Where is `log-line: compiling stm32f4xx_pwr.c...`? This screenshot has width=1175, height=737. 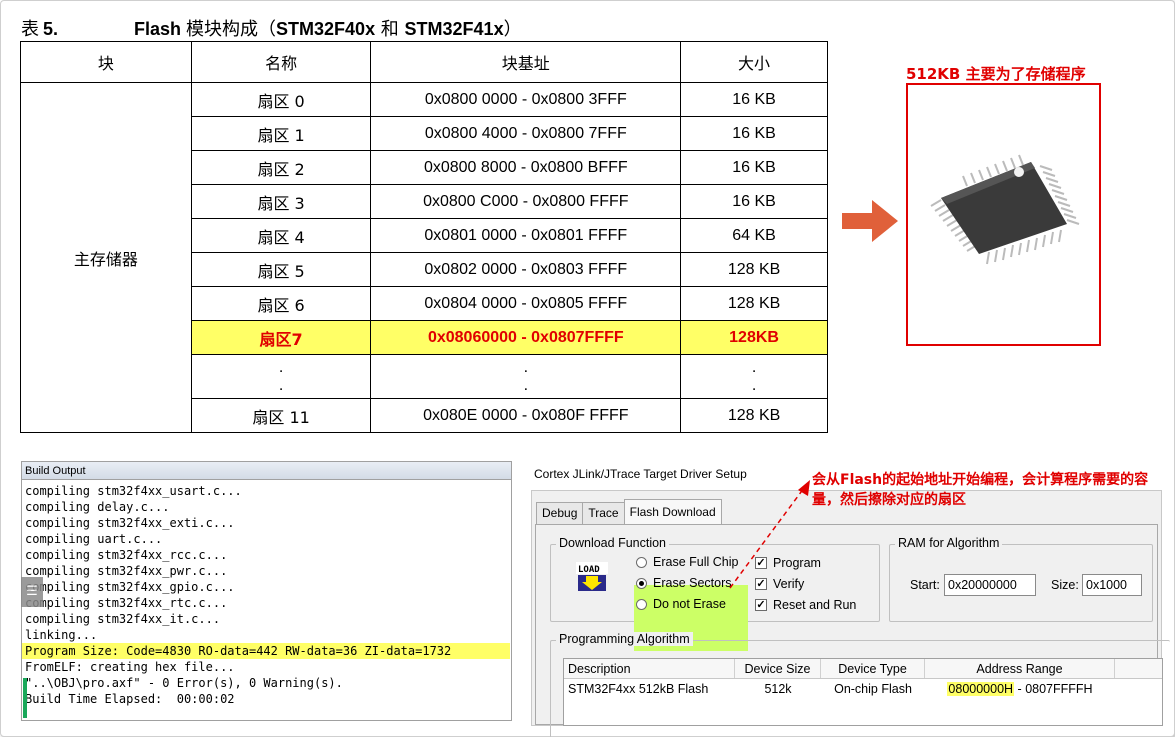
log-line: compiling stm32f4xx_pwr.c... is located at coordinates (126, 571).